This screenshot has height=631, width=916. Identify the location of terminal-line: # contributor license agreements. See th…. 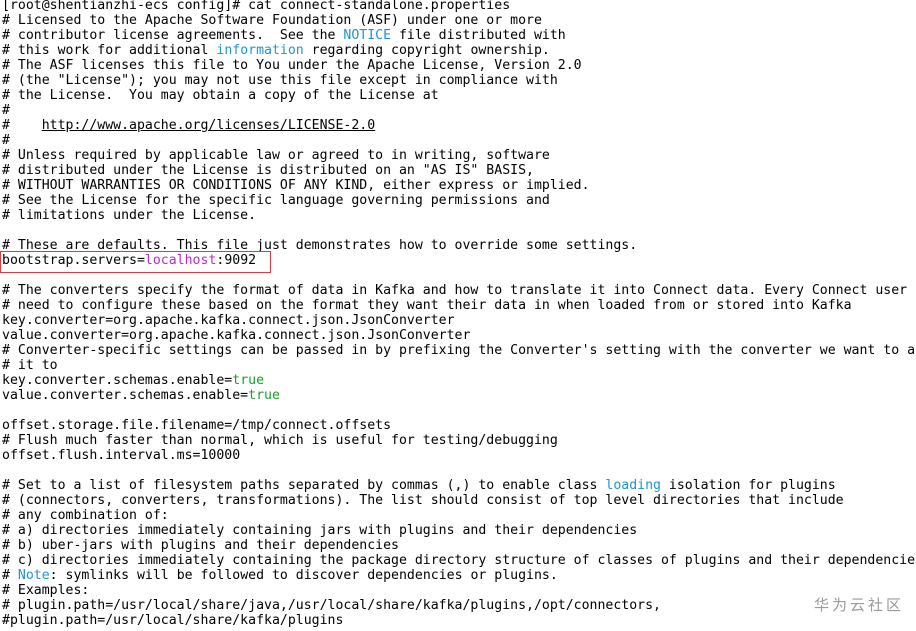
(284, 35).